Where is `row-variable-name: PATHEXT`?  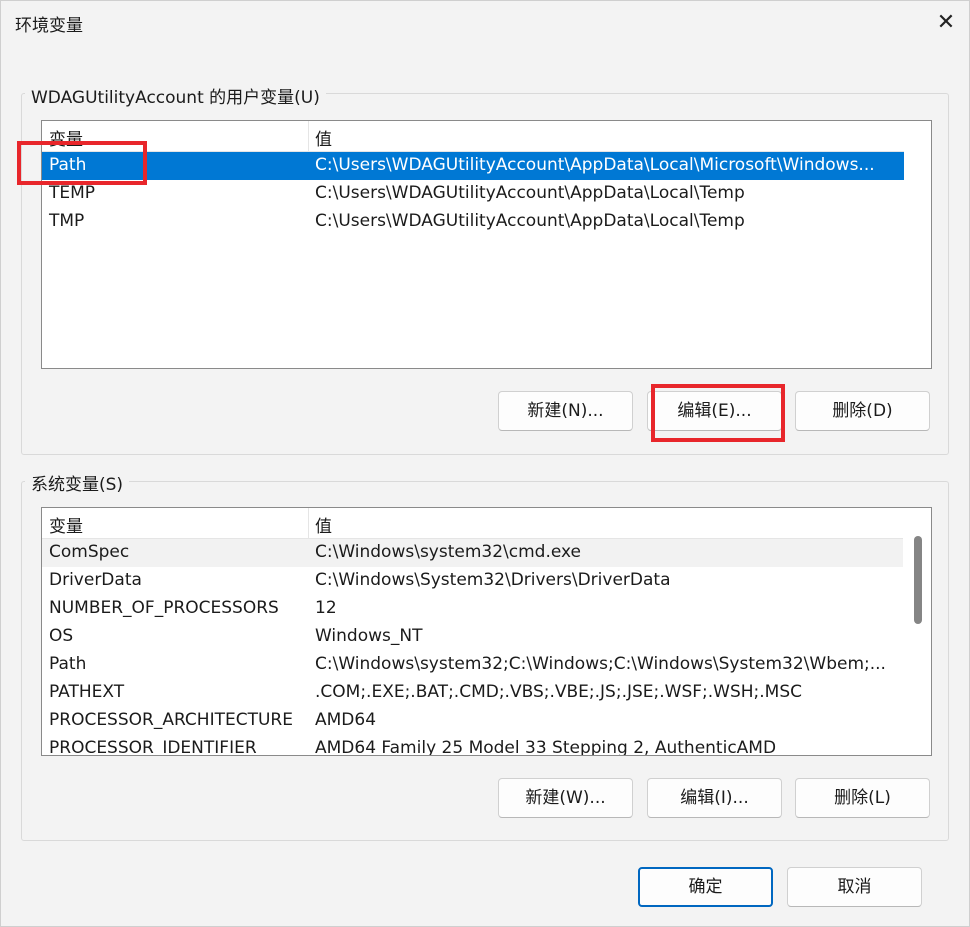
row-variable-name: PATHEXT is located at coordinates (87, 692).